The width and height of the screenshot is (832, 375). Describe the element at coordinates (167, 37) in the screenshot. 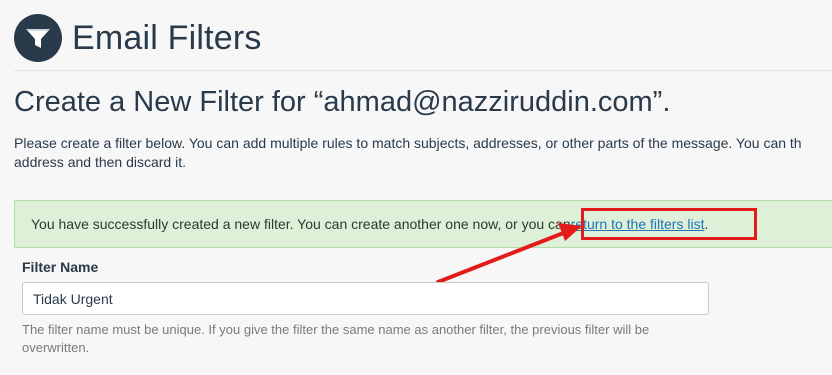

I see `page-title: Email Filters` at that location.